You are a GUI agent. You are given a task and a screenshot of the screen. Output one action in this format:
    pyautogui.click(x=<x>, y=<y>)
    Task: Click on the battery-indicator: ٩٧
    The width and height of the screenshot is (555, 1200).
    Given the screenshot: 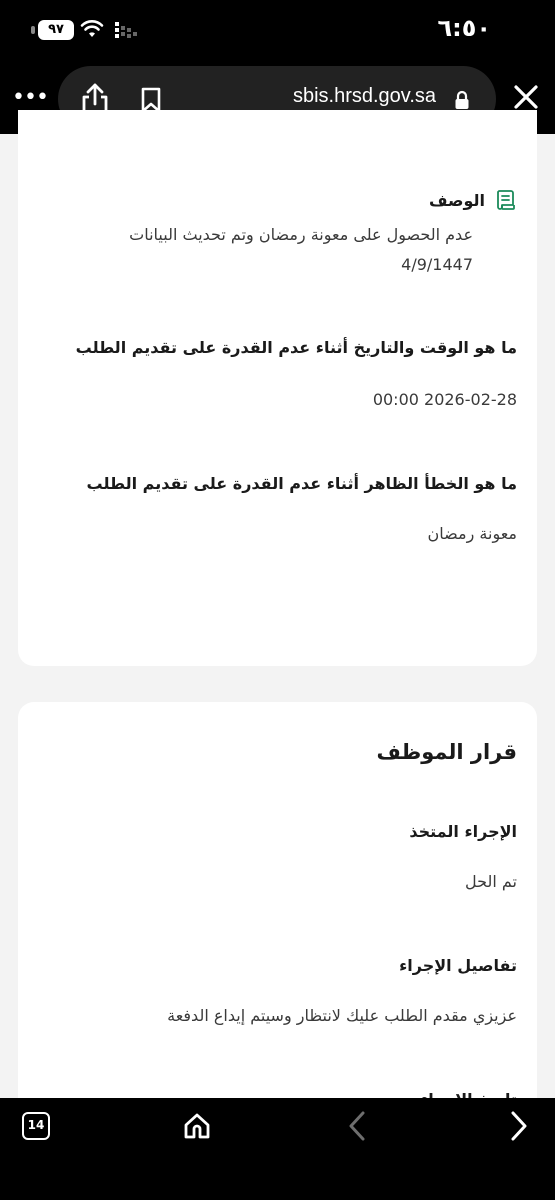 What is the action you would take?
    pyautogui.click(x=56, y=30)
    